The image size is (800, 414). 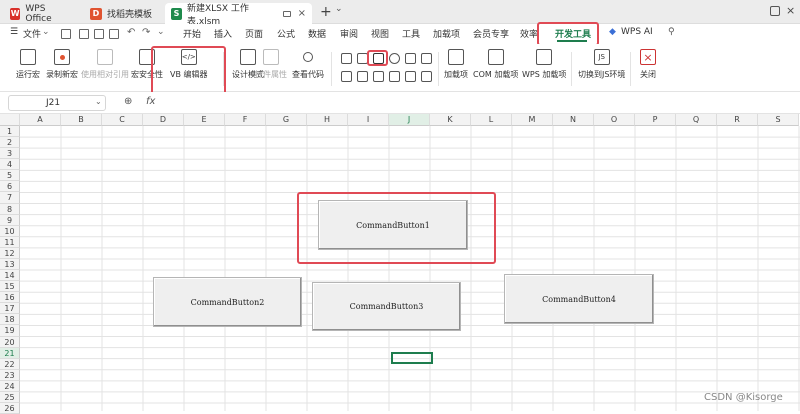 I want to click on column-header-o: O, so click(x=614, y=120).